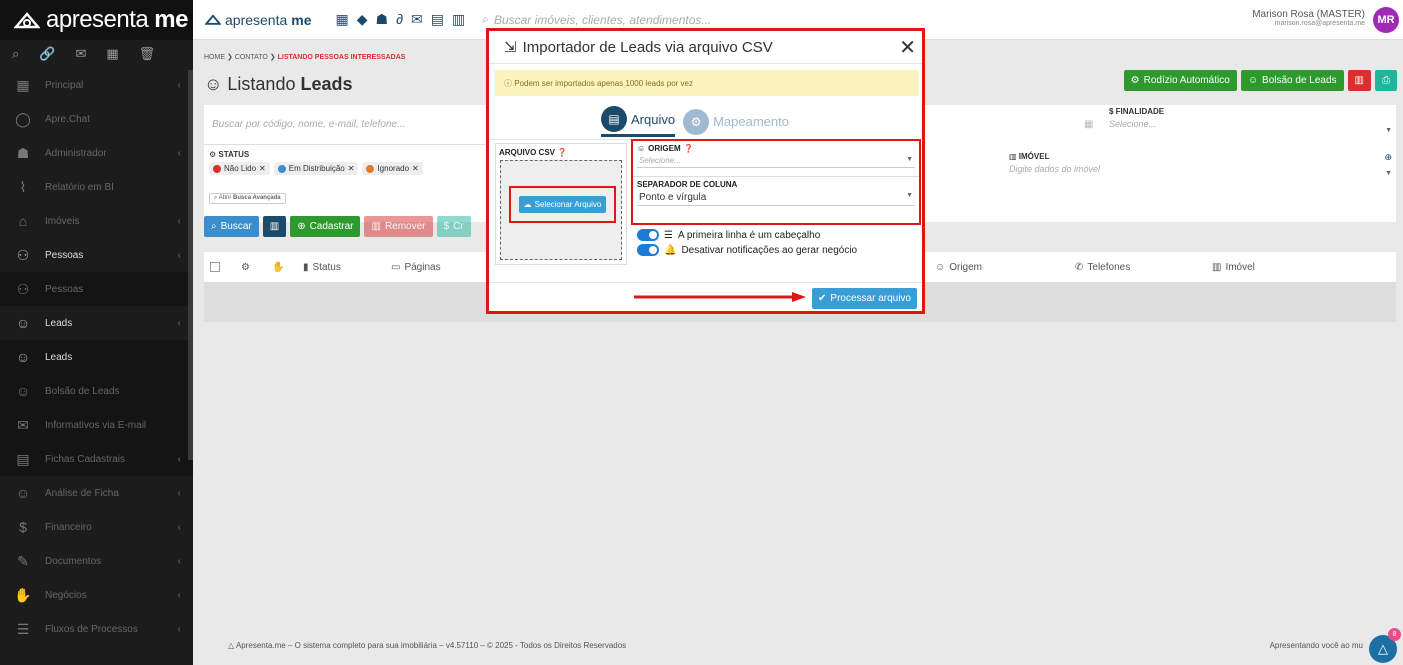 This screenshot has width=1403, height=665. I want to click on status-label: ⚙ STATUS, so click(229, 154).